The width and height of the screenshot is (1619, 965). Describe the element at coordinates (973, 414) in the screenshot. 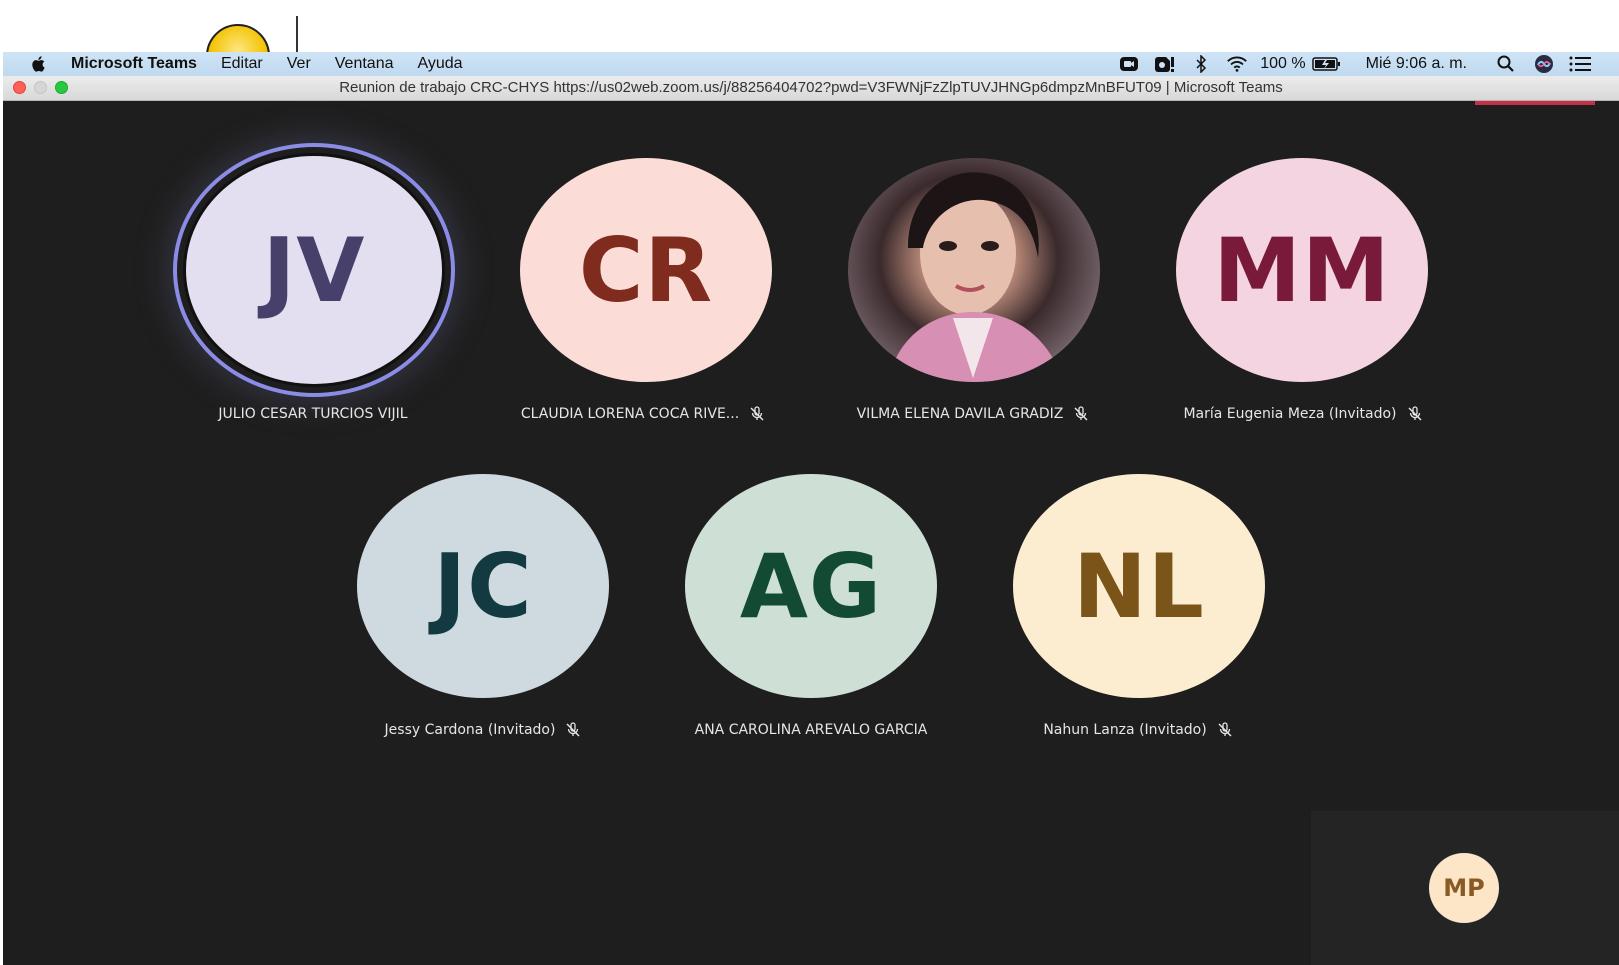

I see `participant-name-vilma: VILMA ELENA DAVILA GRADIZ` at that location.